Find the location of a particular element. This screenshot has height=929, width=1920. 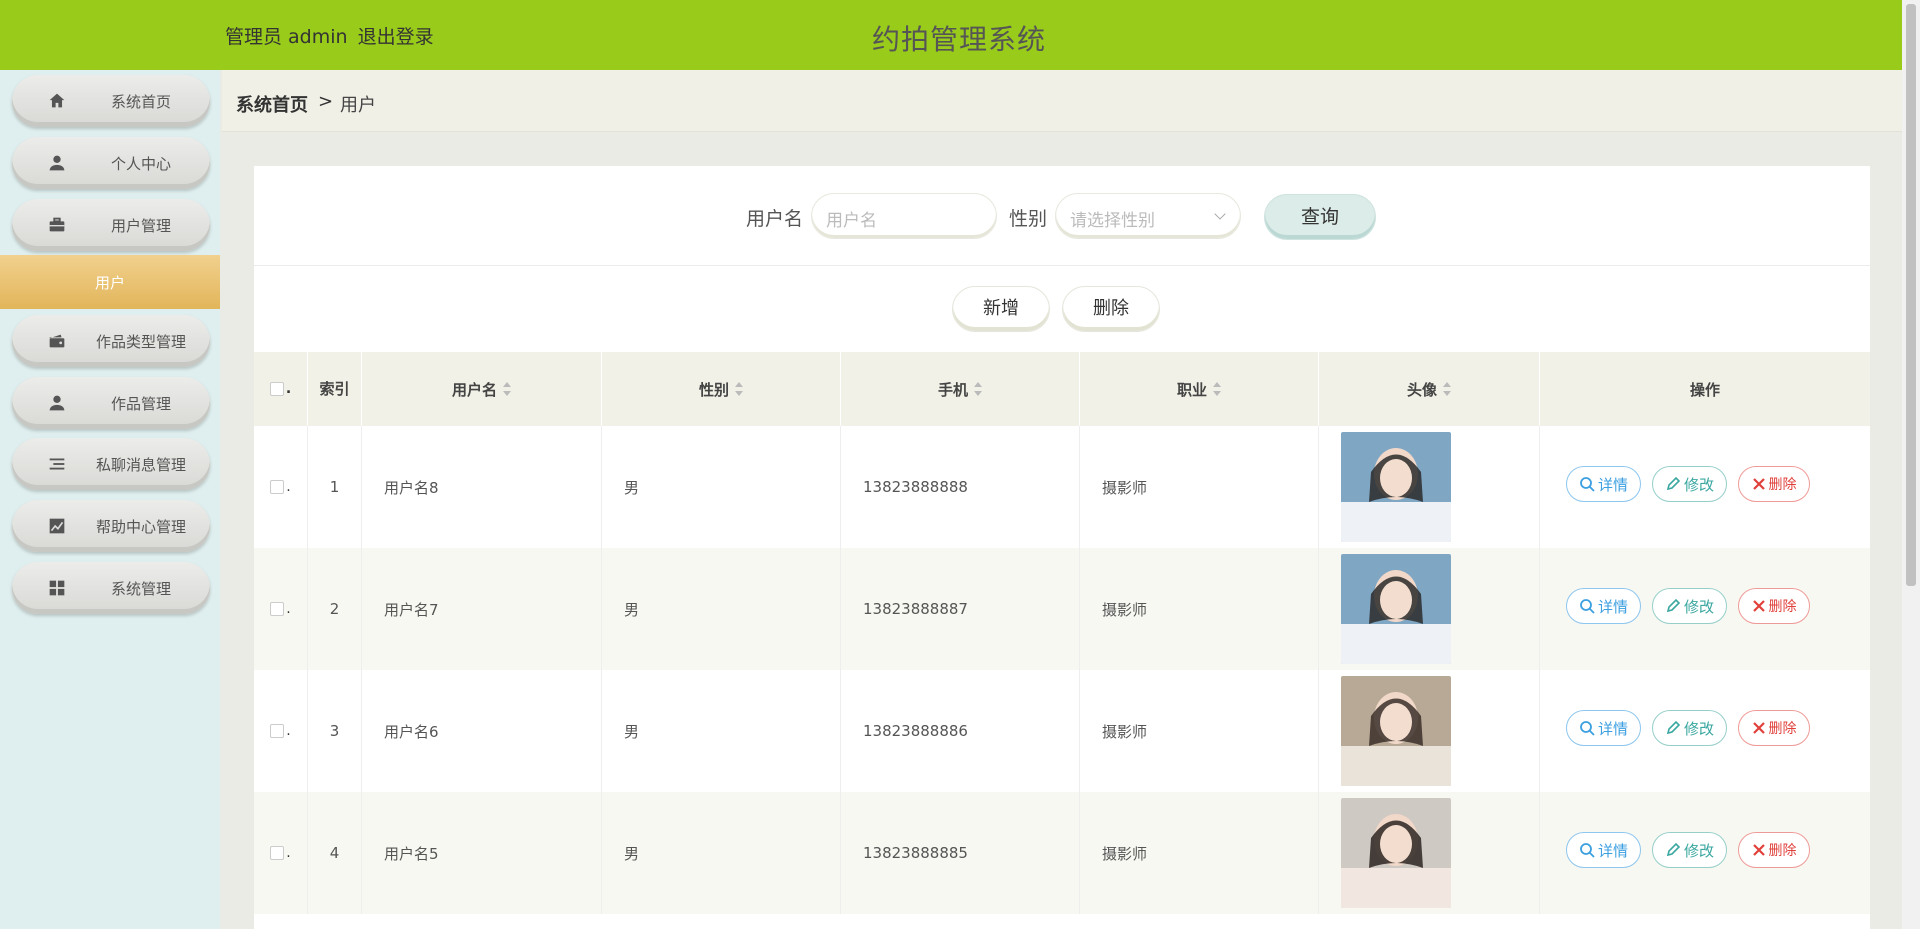

sidebar-item-help: 帮助中心管理 is located at coordinates (111, 526).